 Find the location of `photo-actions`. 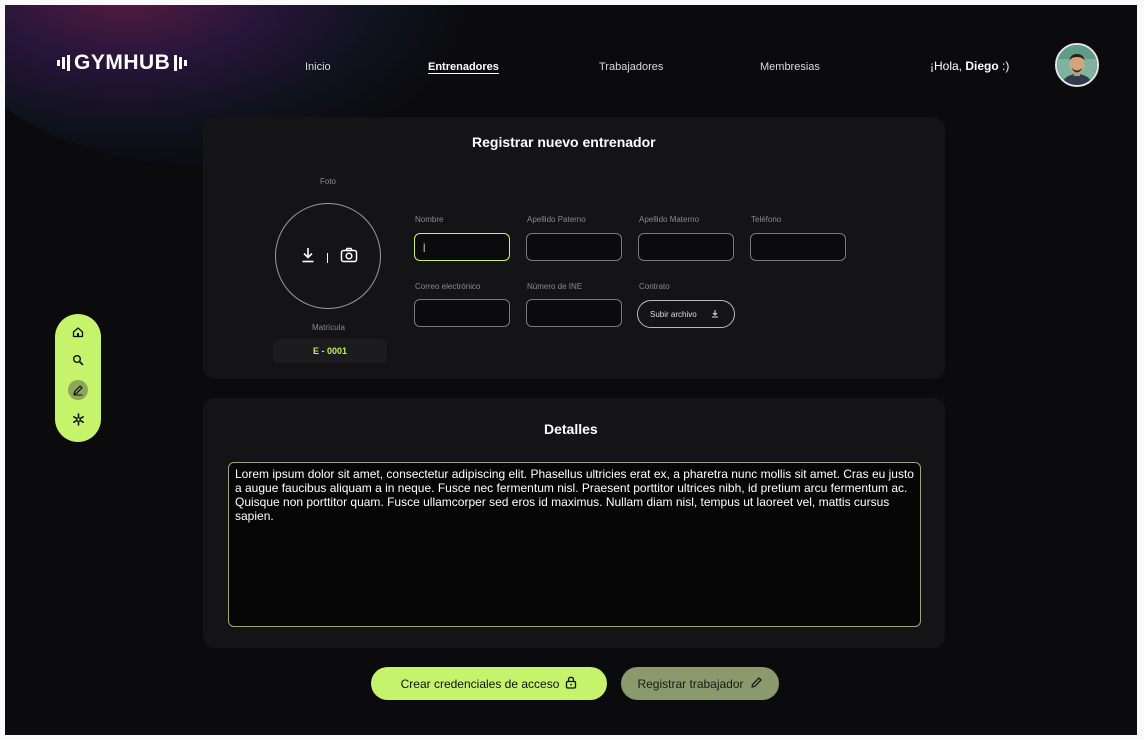

photo-actions is located at coordinates (329, 257).